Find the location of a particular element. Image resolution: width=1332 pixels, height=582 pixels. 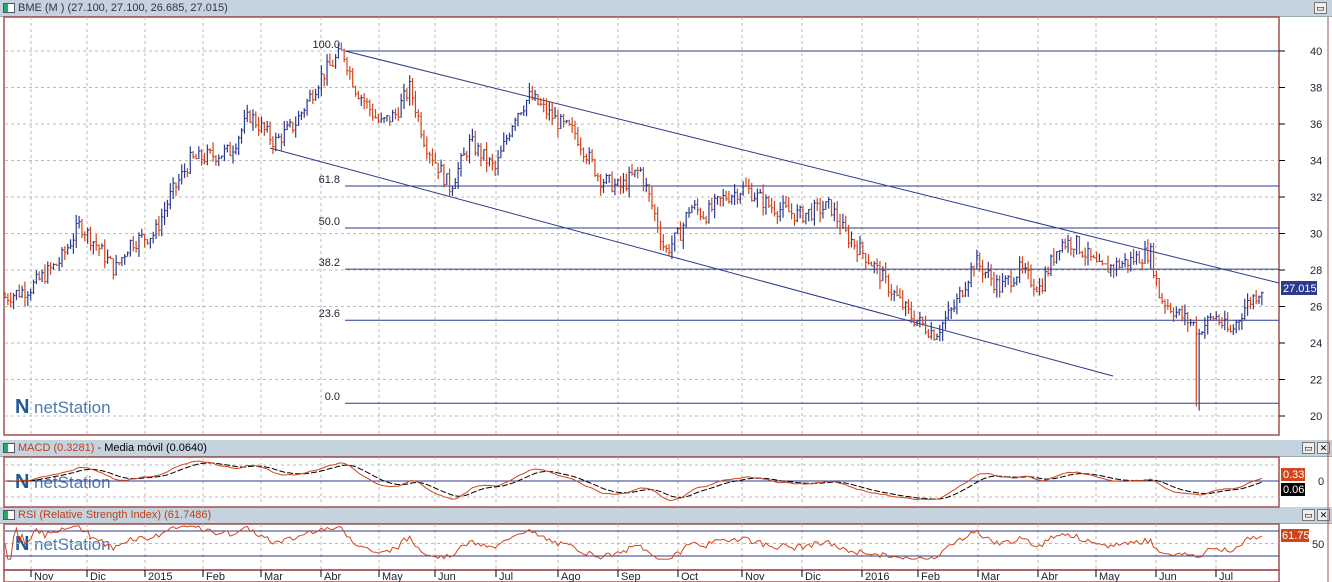

macd-signal-title: Media móvil (0.0640) is located at coordinates (155, 448).